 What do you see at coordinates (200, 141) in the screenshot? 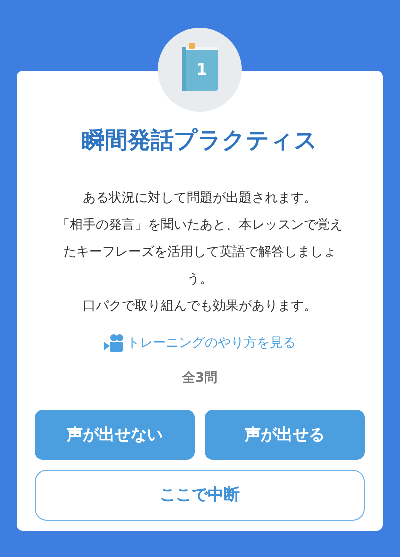
I see `title: 瞬間発話プラクティス` at bounding box center [200, 141].